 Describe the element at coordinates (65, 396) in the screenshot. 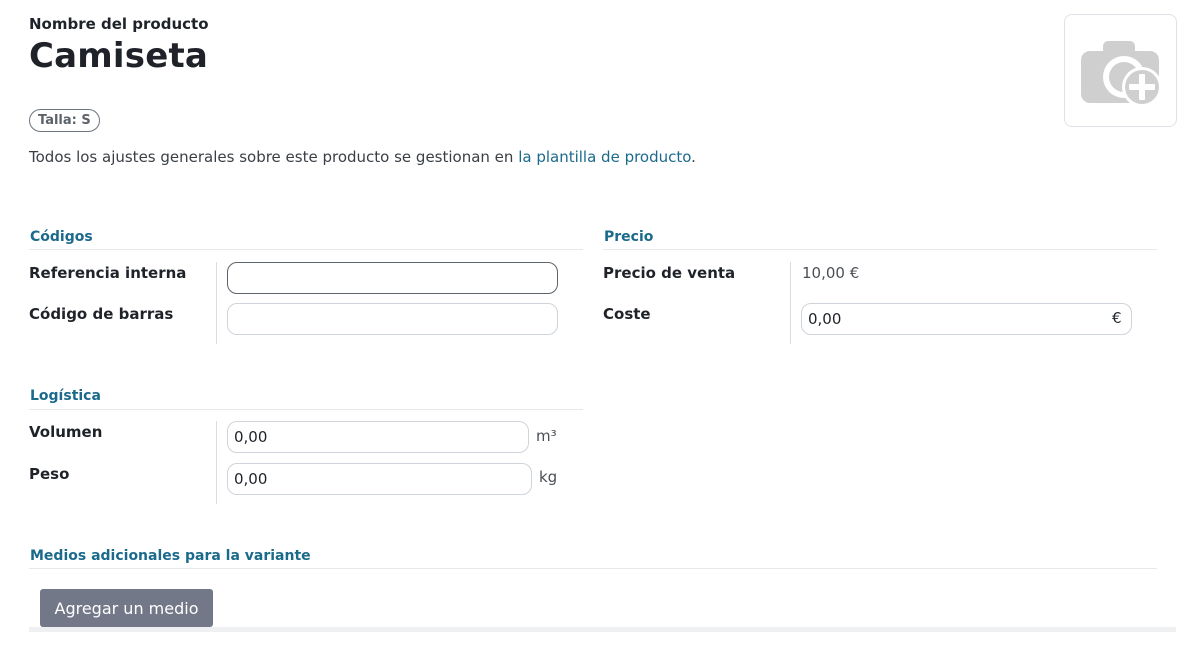

I see `logistics-section-title: Logística` at that location.